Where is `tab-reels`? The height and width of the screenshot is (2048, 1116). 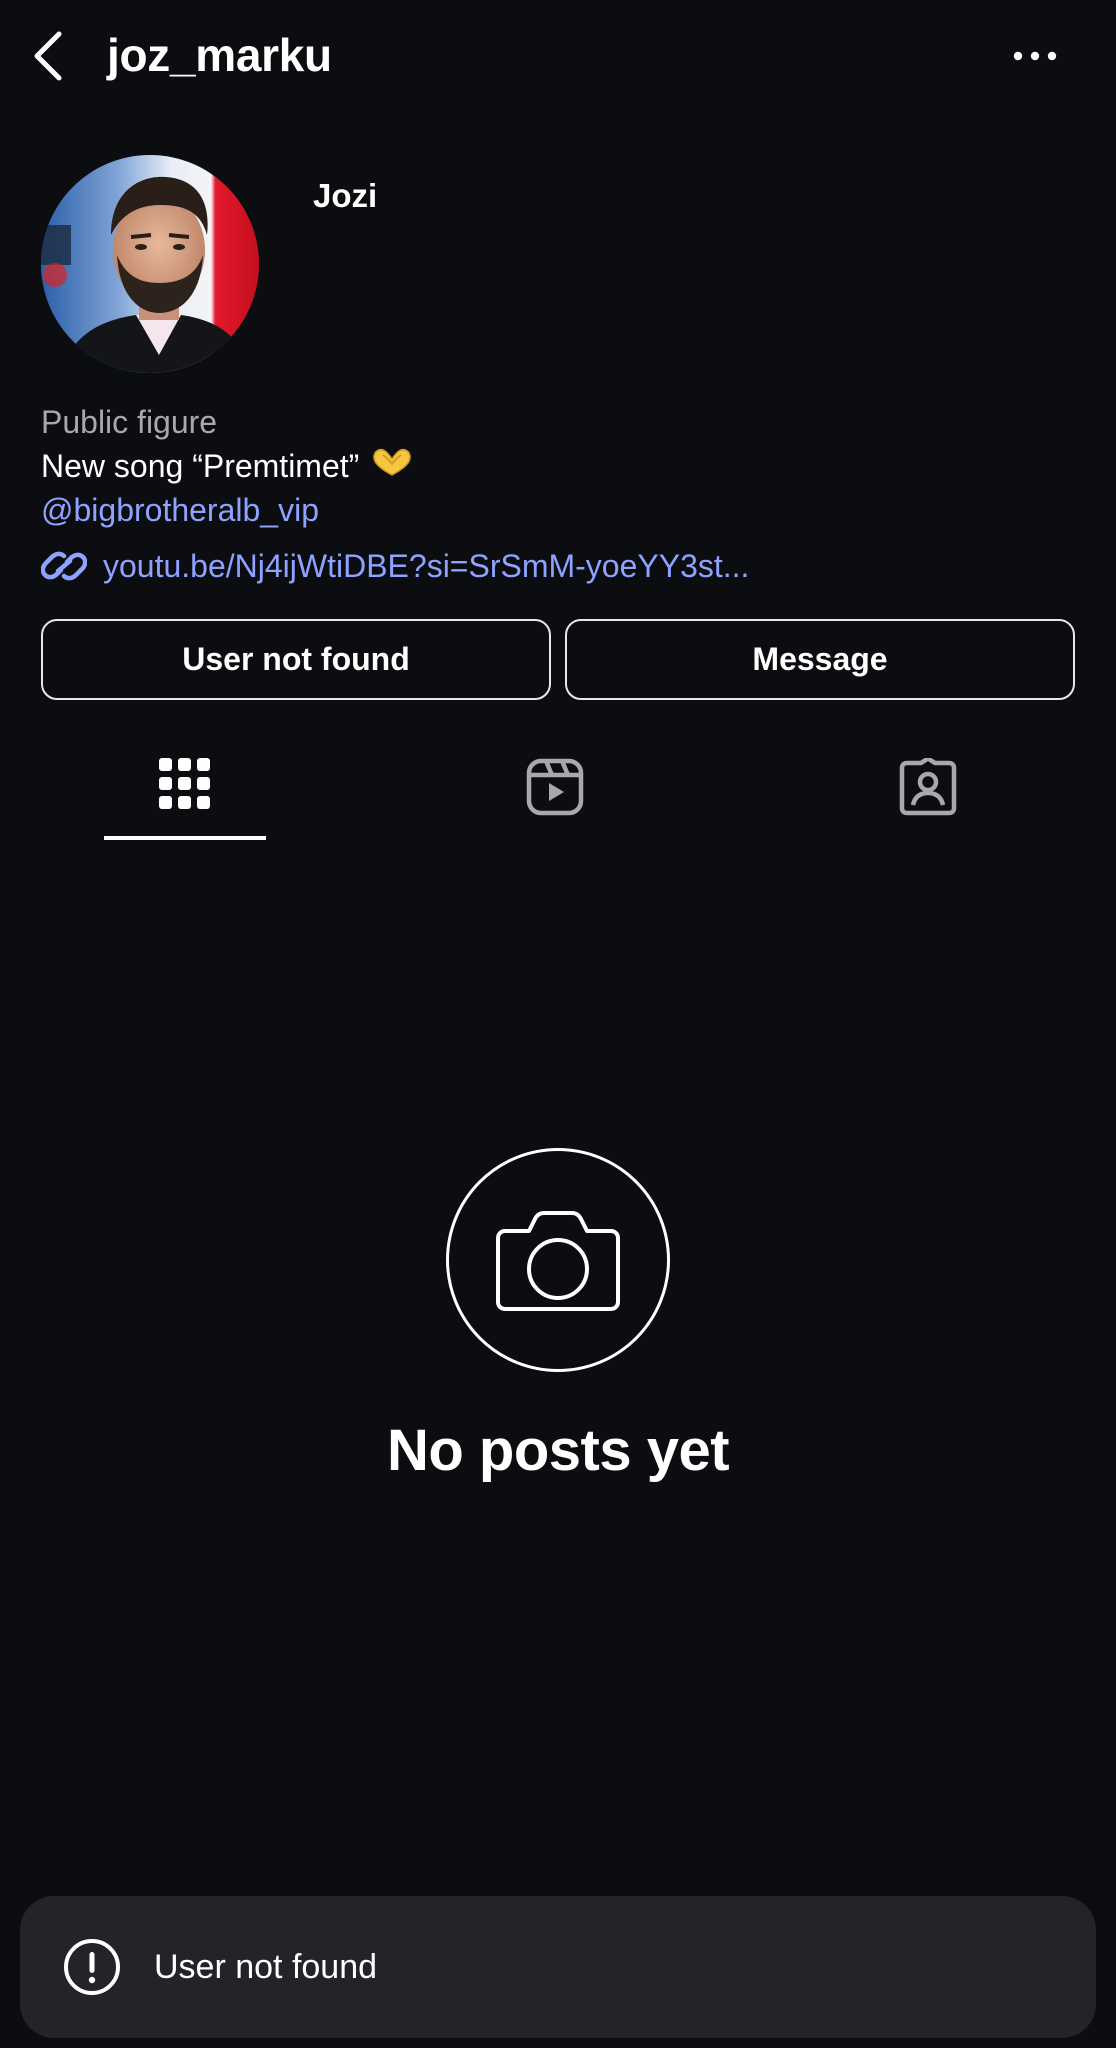
tab-reels is located at coordinates (555, 792).